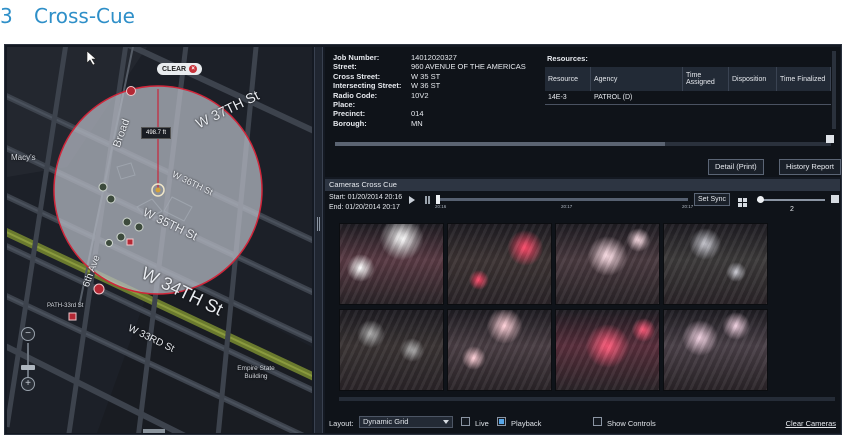 This screenshot has height=437, width=846. Describe the element at coordinates (830, 139) in the screenshot. I see `scroll-down-icon` at that location.